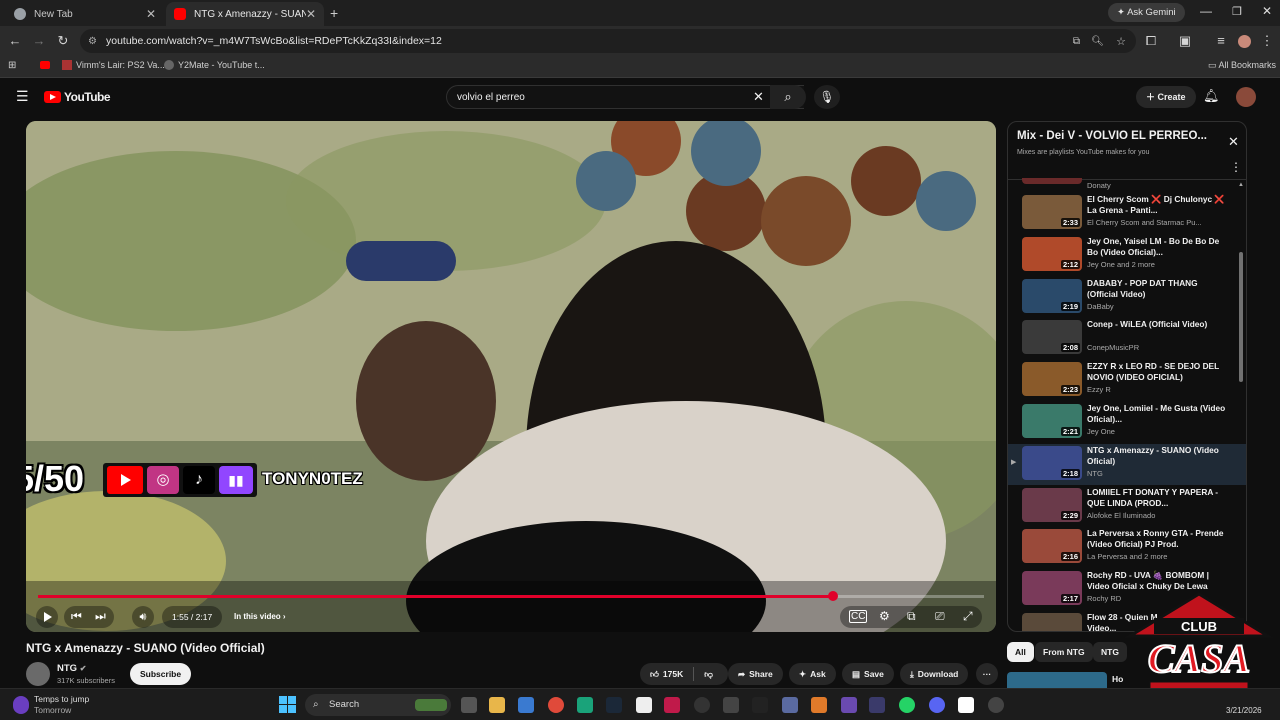 This screenshot has height=720, width=1280. I want to click on scrollbar: ▲, so click(1241, 282).